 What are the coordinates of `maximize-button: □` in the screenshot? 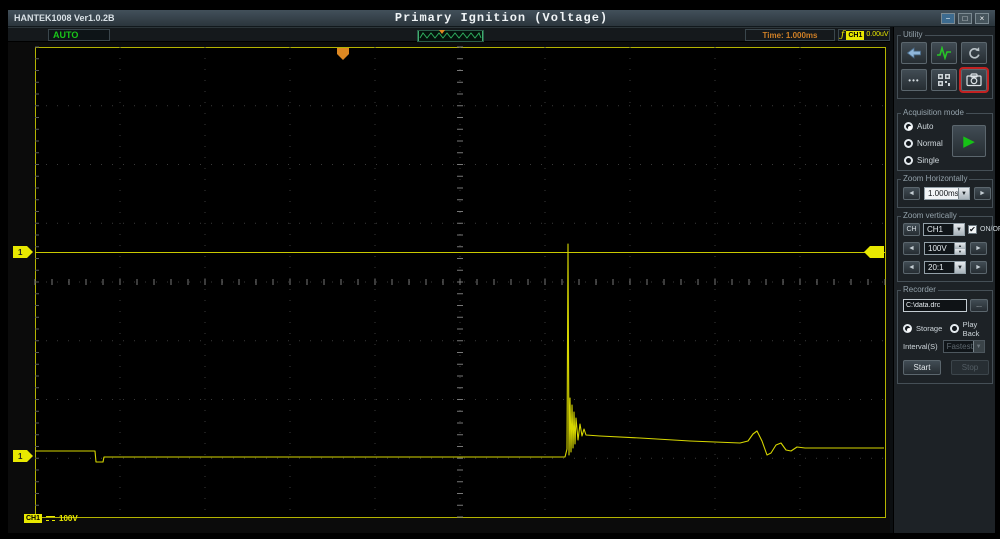 It's located at (965, 18).